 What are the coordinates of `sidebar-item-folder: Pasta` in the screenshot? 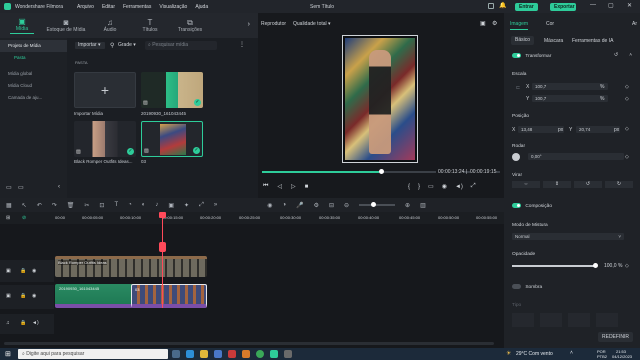 It's located at (33, 58).